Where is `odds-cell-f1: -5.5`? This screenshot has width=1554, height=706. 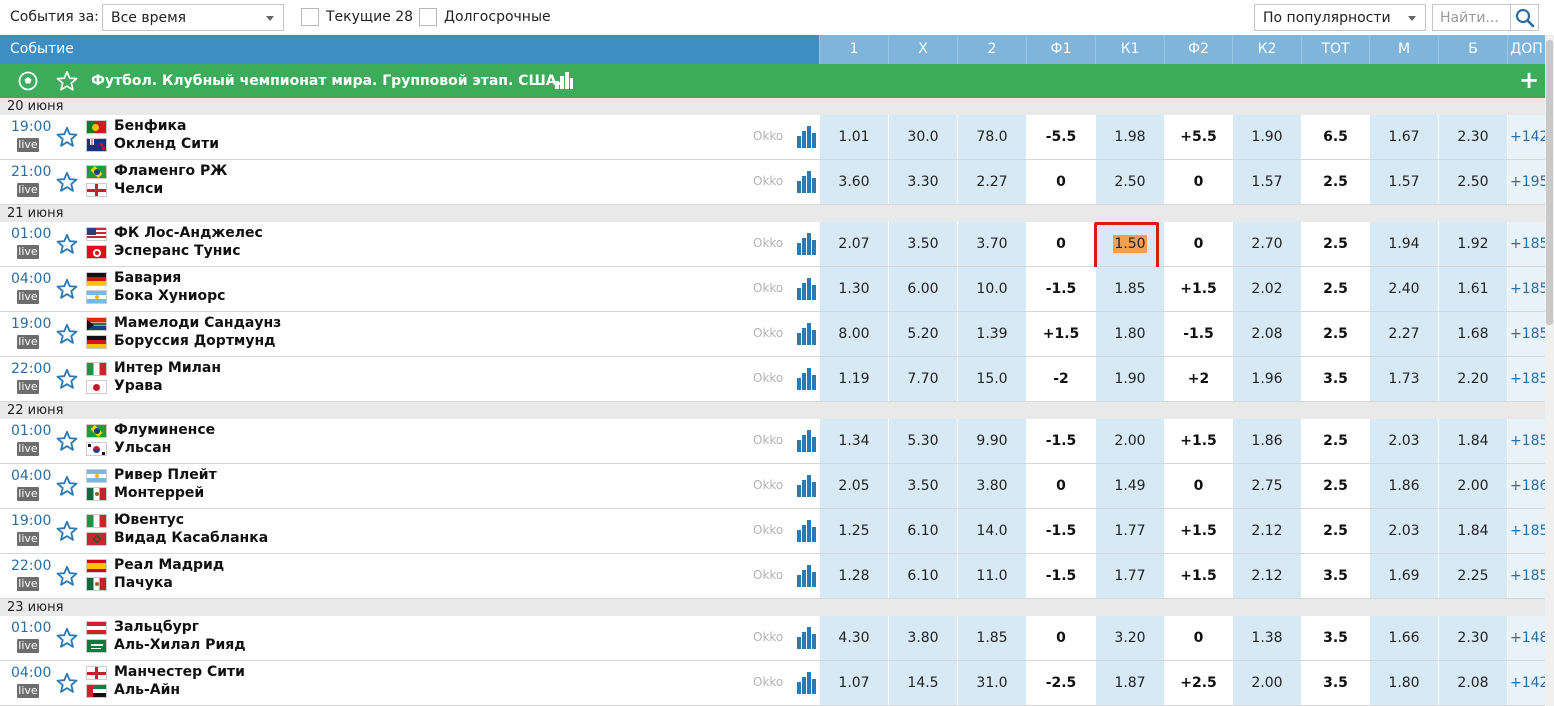 odds-cell-f1: -5.5 is located at coordinates (1060, 137).